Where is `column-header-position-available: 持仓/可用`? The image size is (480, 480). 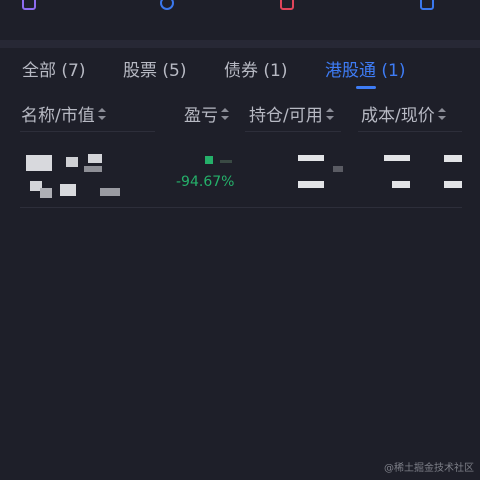
column-header-position-available: 持仓/可用 is located at coordinates (291, 113).